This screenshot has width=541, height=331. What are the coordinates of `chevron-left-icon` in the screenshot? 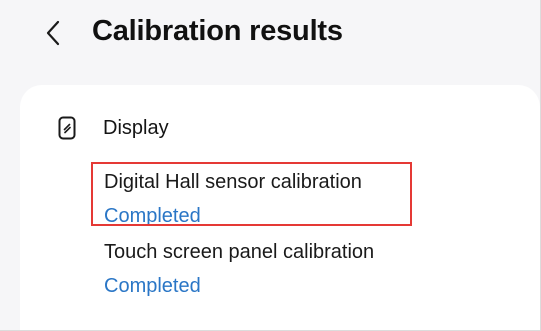 It's located at (53, 33).